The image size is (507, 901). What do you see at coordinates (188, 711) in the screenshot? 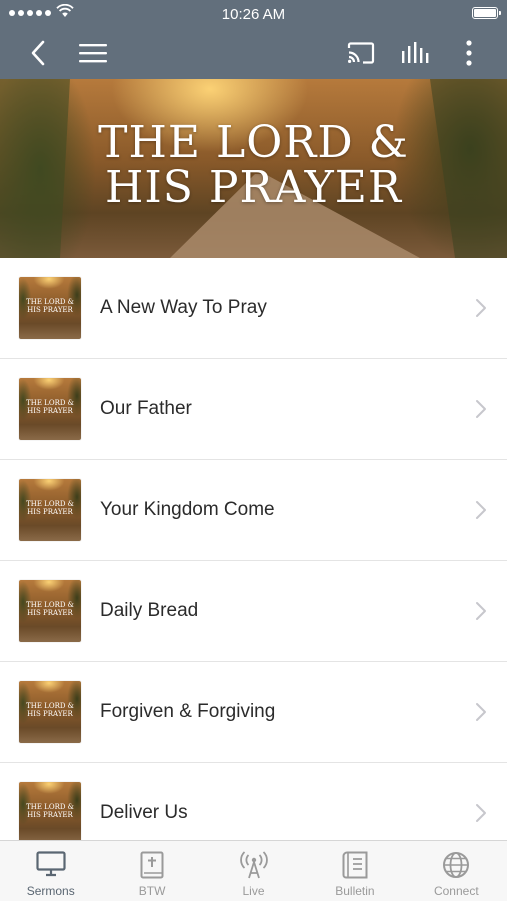
I see `sermon-title: Forgiven & Forgiving` at bounding box center [188, 711].